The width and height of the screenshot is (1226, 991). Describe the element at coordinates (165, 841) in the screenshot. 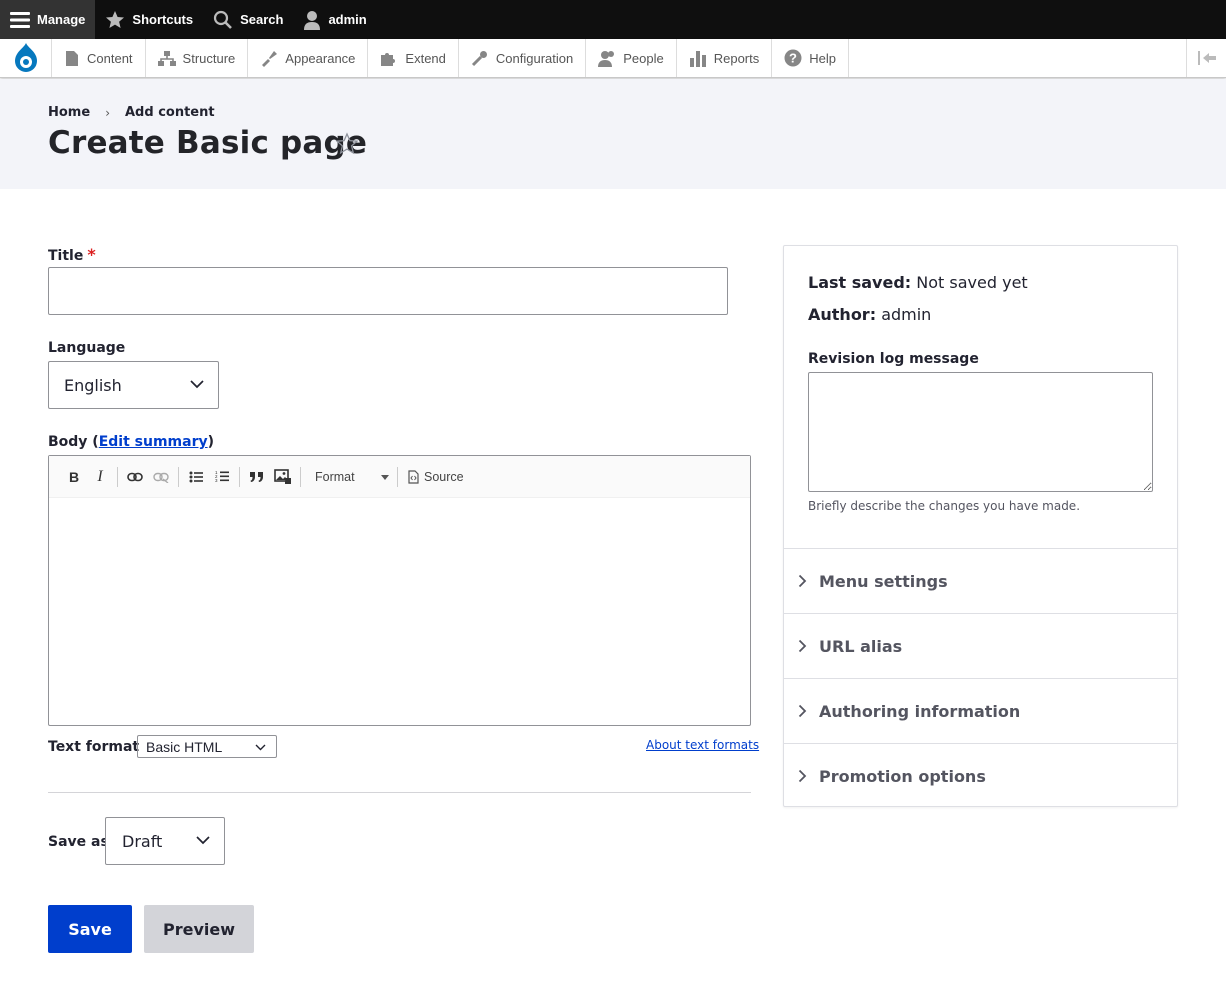

I see `save-as-select: Draft` at that location.